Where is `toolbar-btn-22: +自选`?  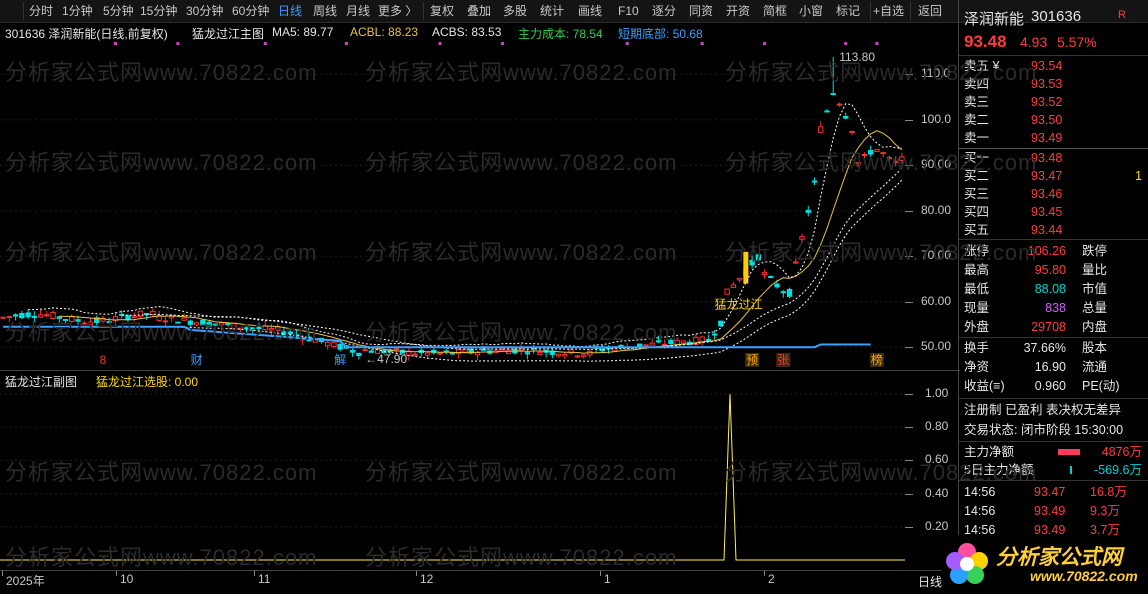 toolbar-btn-22: +自选 is located at coordinates (888, 11).